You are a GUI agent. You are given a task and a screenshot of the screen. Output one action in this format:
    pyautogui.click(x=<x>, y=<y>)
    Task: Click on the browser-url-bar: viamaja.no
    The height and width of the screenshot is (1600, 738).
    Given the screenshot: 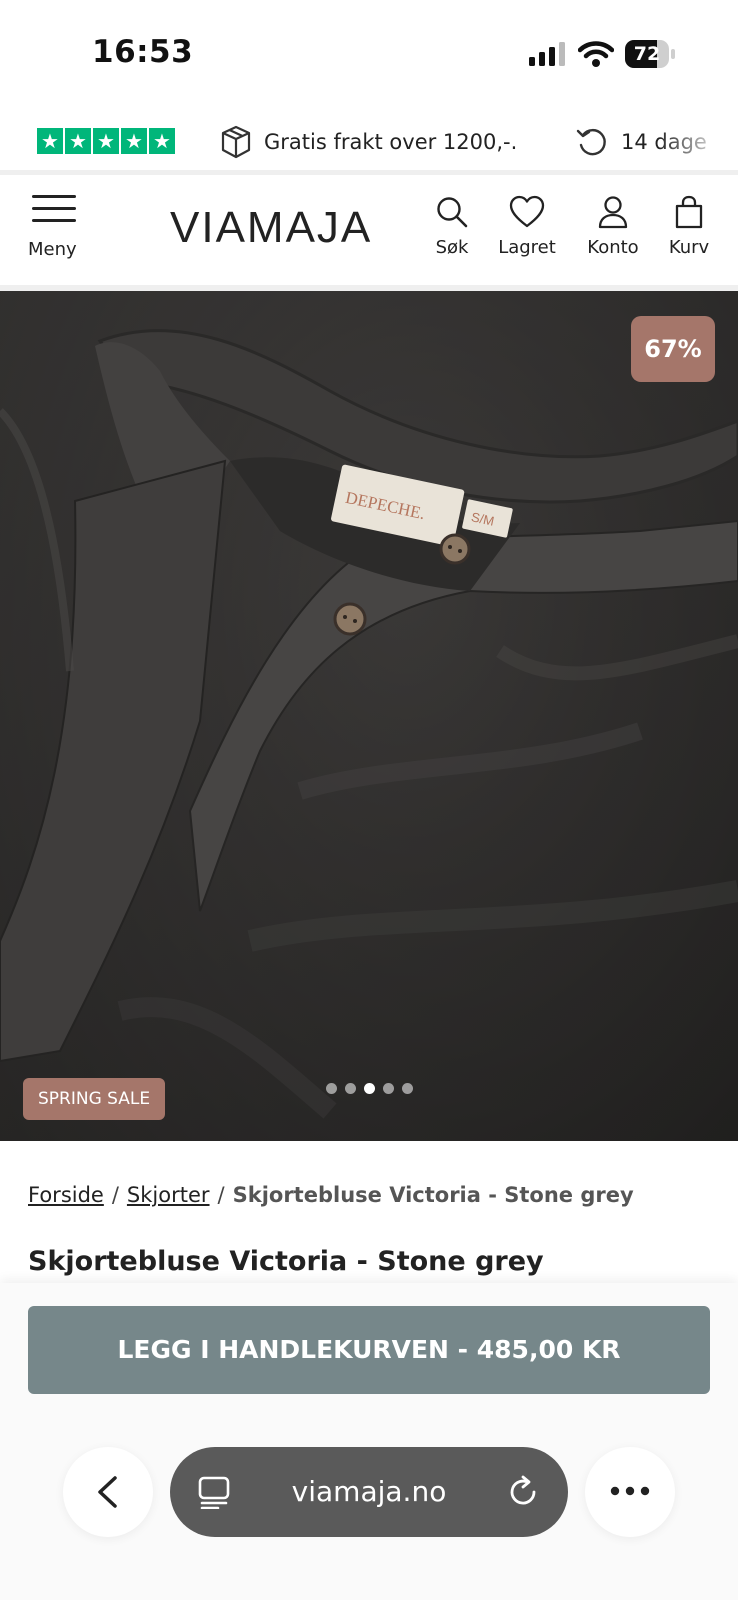 What is the action you would take?
    pyautogui.click(x=369, y=1492)
    